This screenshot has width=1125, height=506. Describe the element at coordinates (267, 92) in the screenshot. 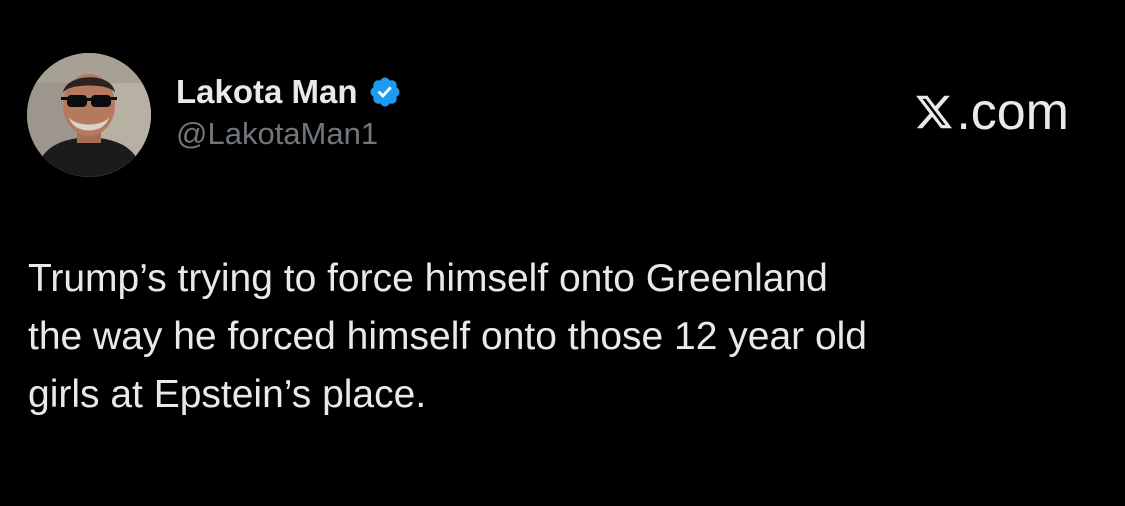

I see `display-name: Lakota Man` at that location.